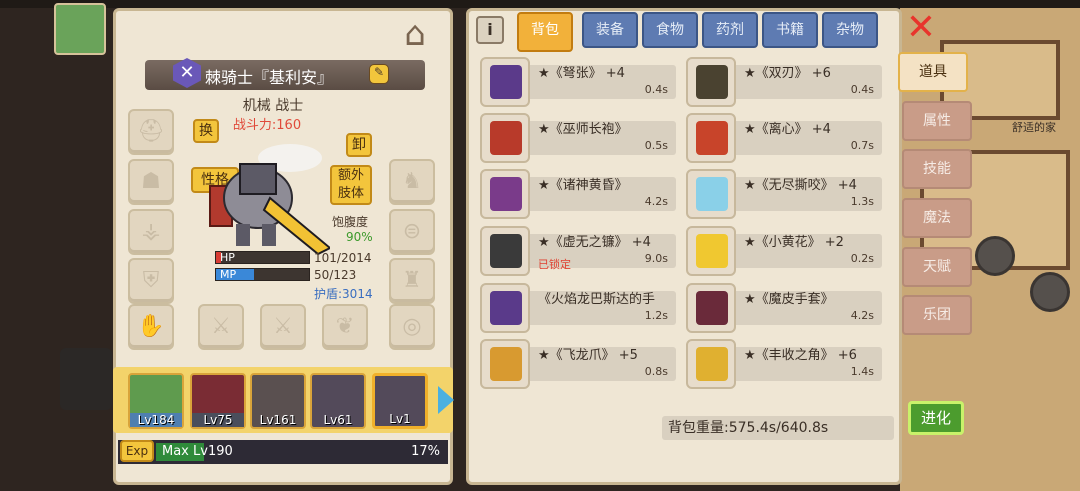  I want to click on weapon-slot-1: ⚔, so click(221, 327).